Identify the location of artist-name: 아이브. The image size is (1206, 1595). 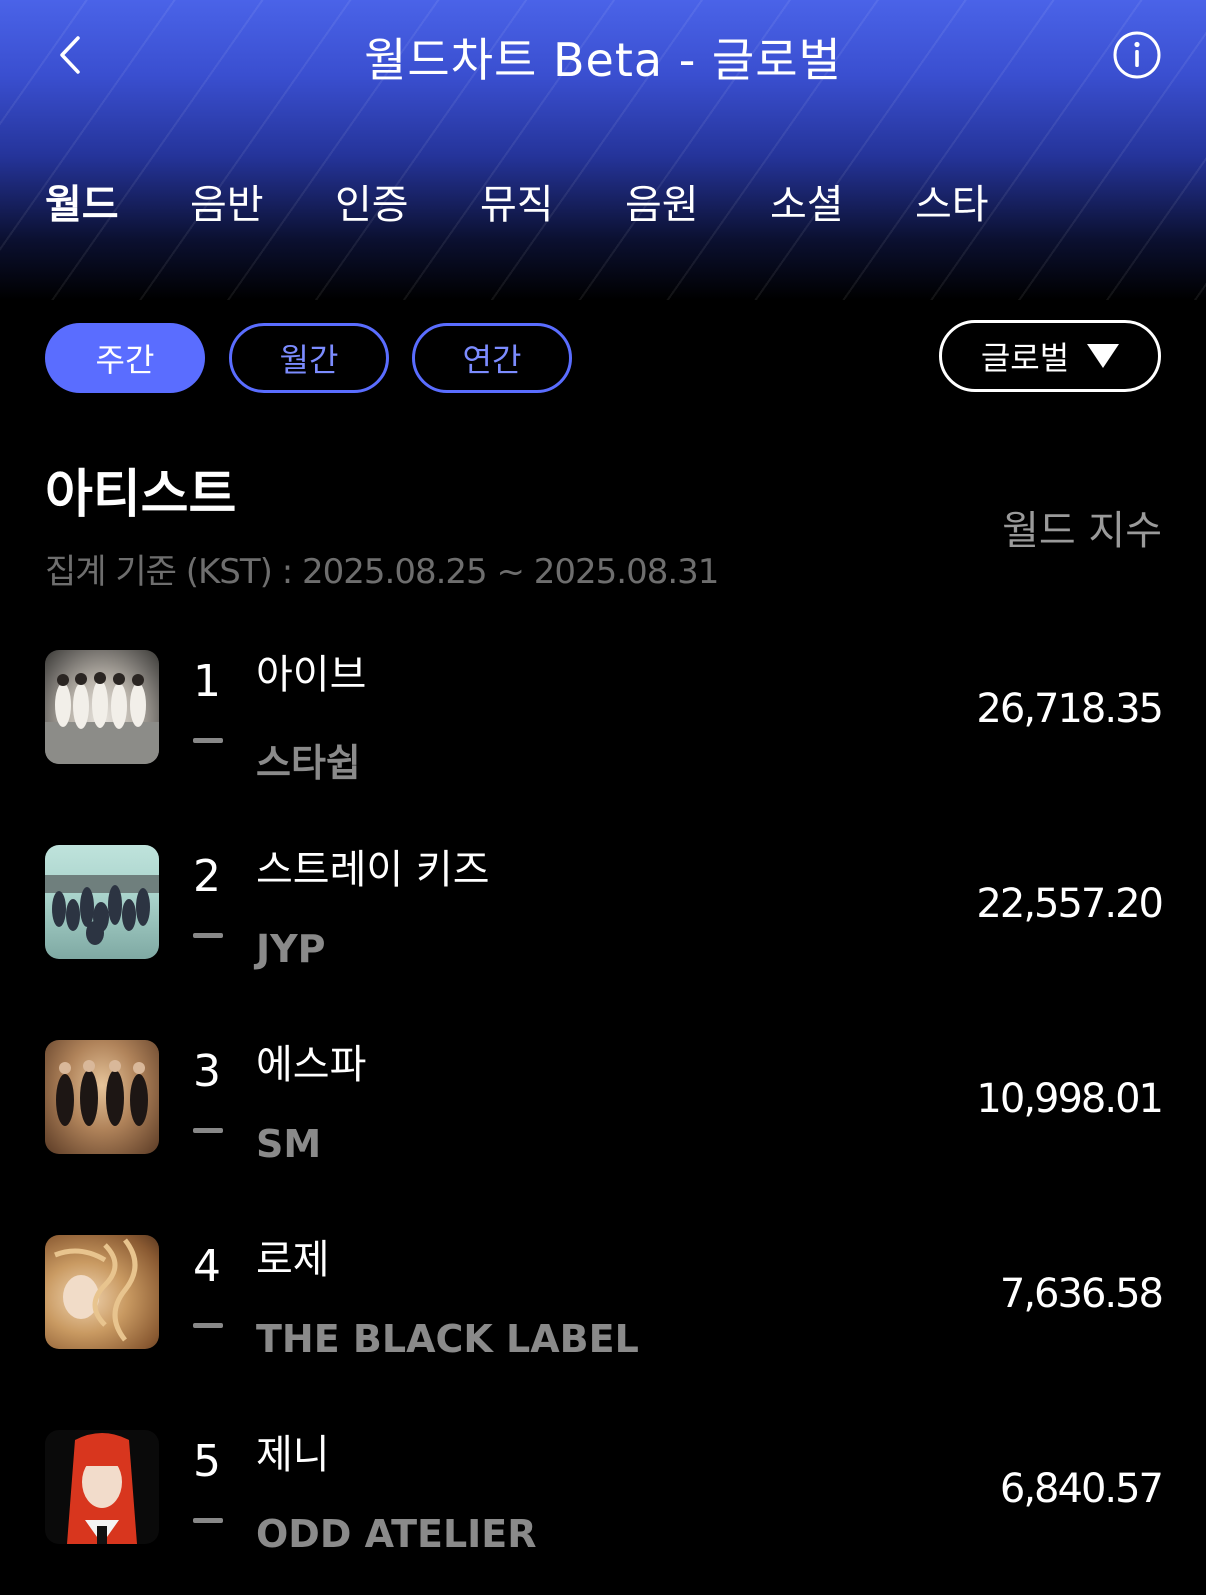
(311, 675).